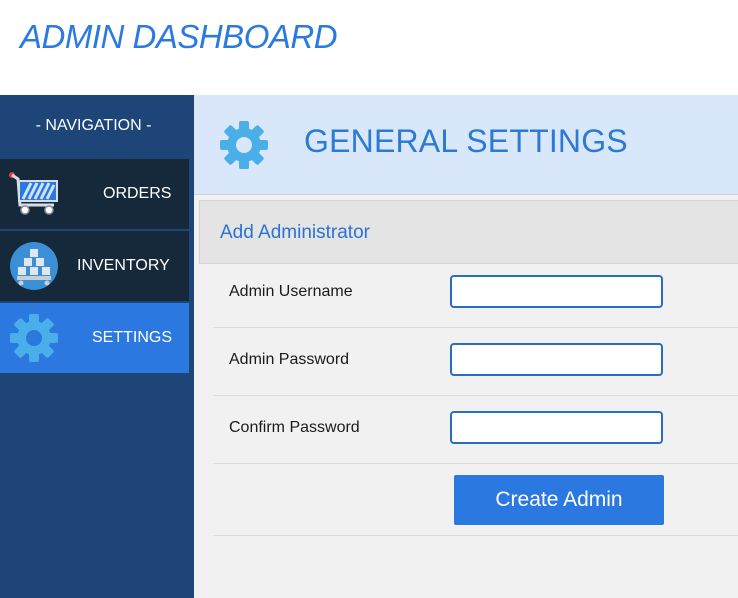  I want to click on sidebar-item-inventory: INVENTORY, so click(94, 266).